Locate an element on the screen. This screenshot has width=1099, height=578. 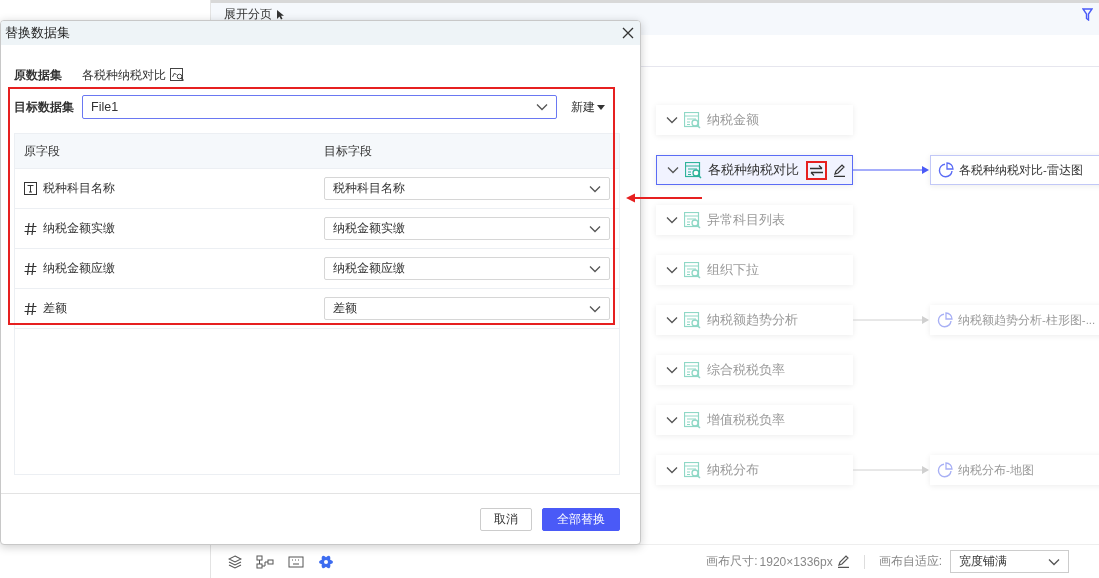
header-text: 展开分页 is located at coordinates (248, 14).